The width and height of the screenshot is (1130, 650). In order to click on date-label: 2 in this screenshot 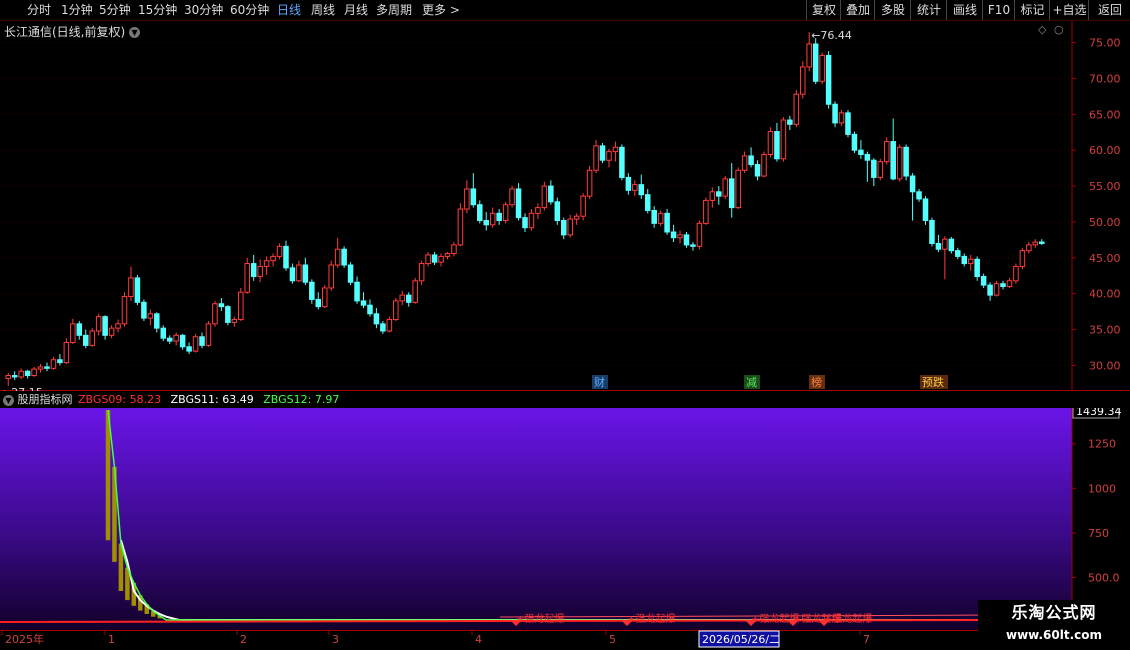, I will do `click(243, 639)`.